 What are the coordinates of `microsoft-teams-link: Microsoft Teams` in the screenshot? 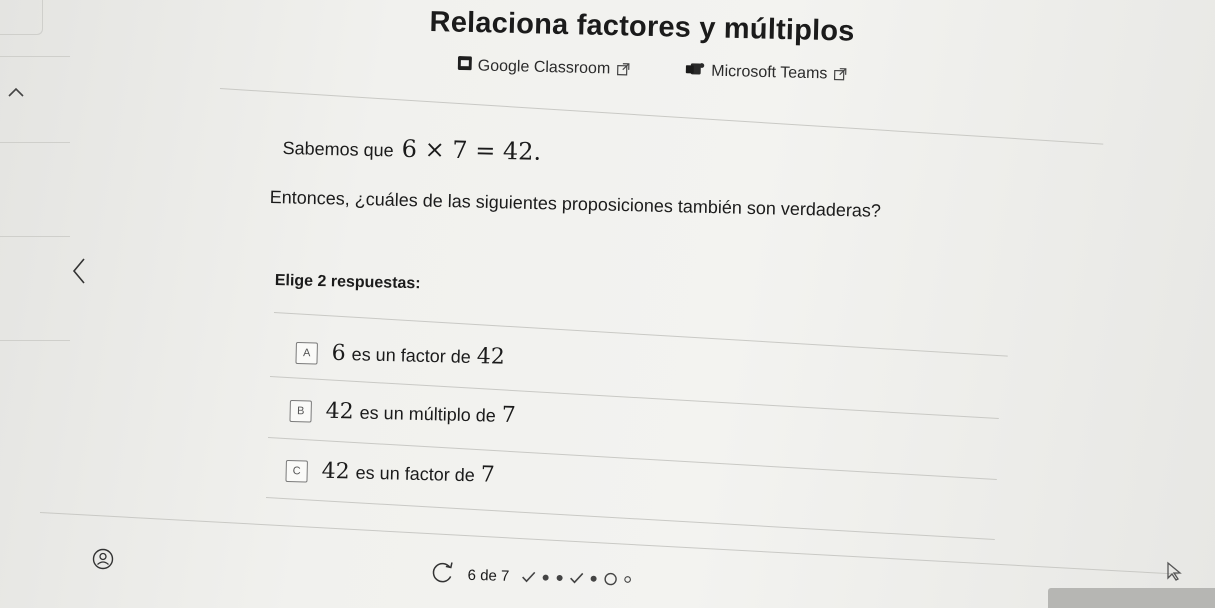 It's located at (766, 72).